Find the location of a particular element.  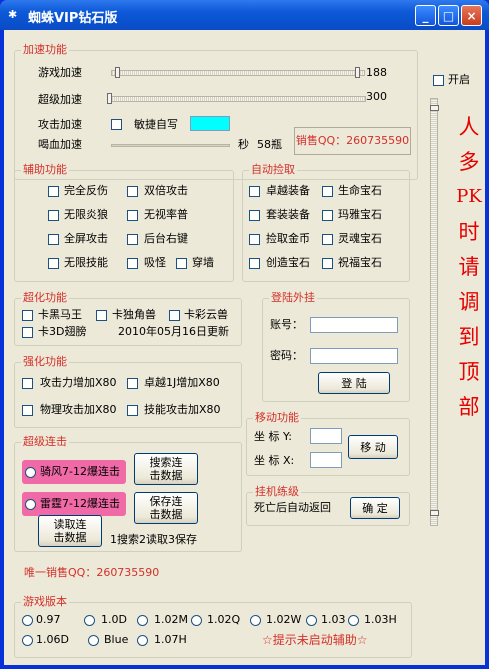

attack-speed-checkbox is located at coordinates (116, 124).